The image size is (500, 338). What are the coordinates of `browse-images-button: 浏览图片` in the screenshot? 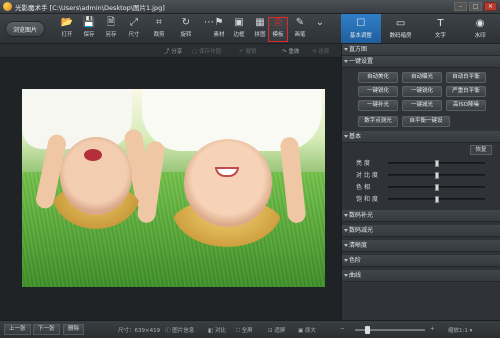 It's located at (25, 29).